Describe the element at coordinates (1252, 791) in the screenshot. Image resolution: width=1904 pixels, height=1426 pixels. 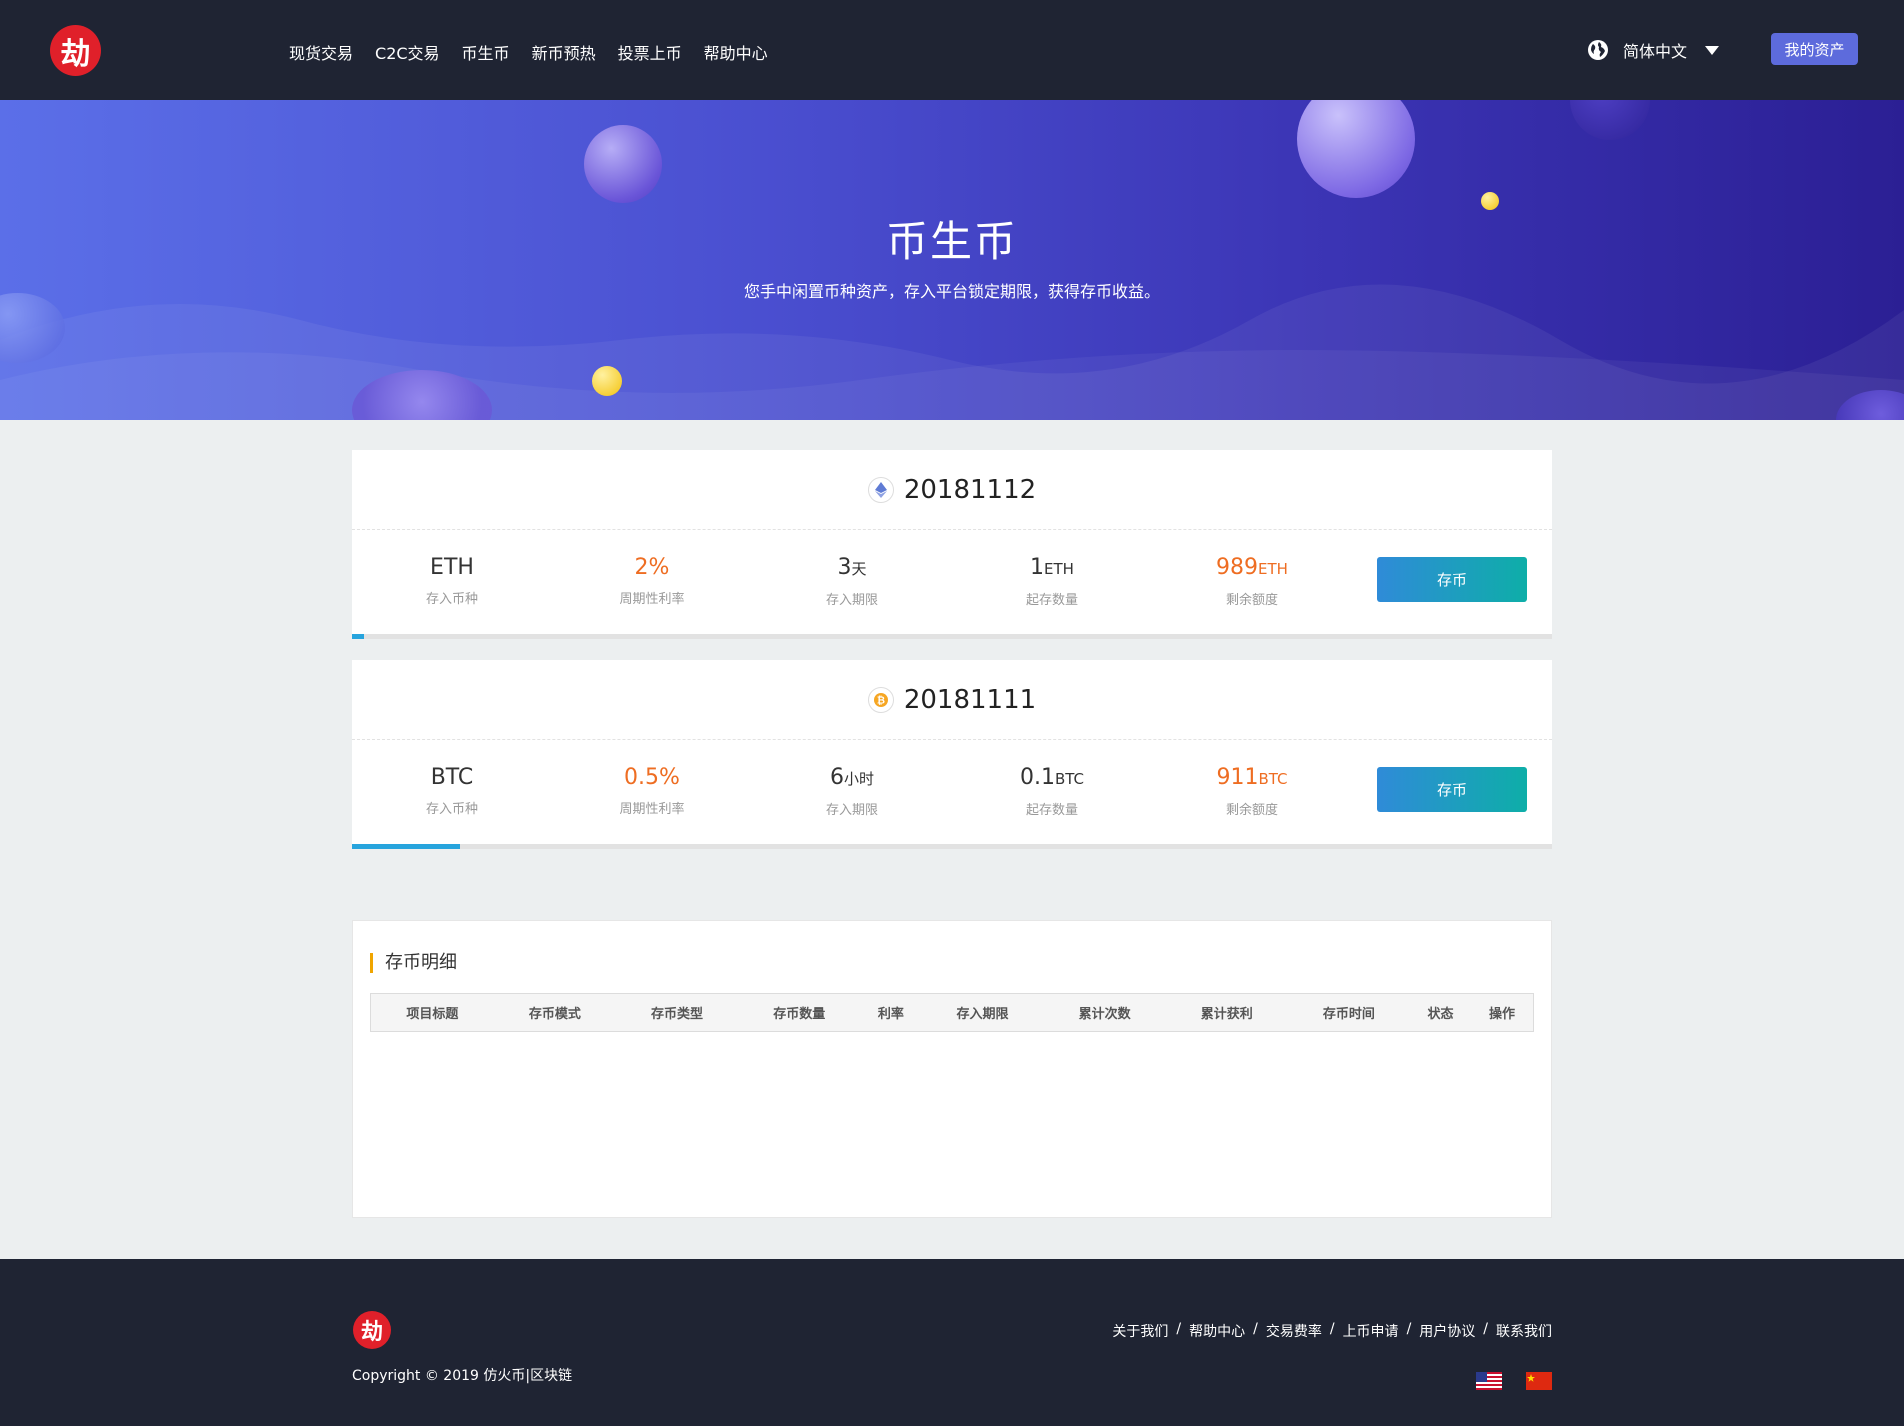
I see `stat-remaining: 911BTC 剩余额度` at that location.